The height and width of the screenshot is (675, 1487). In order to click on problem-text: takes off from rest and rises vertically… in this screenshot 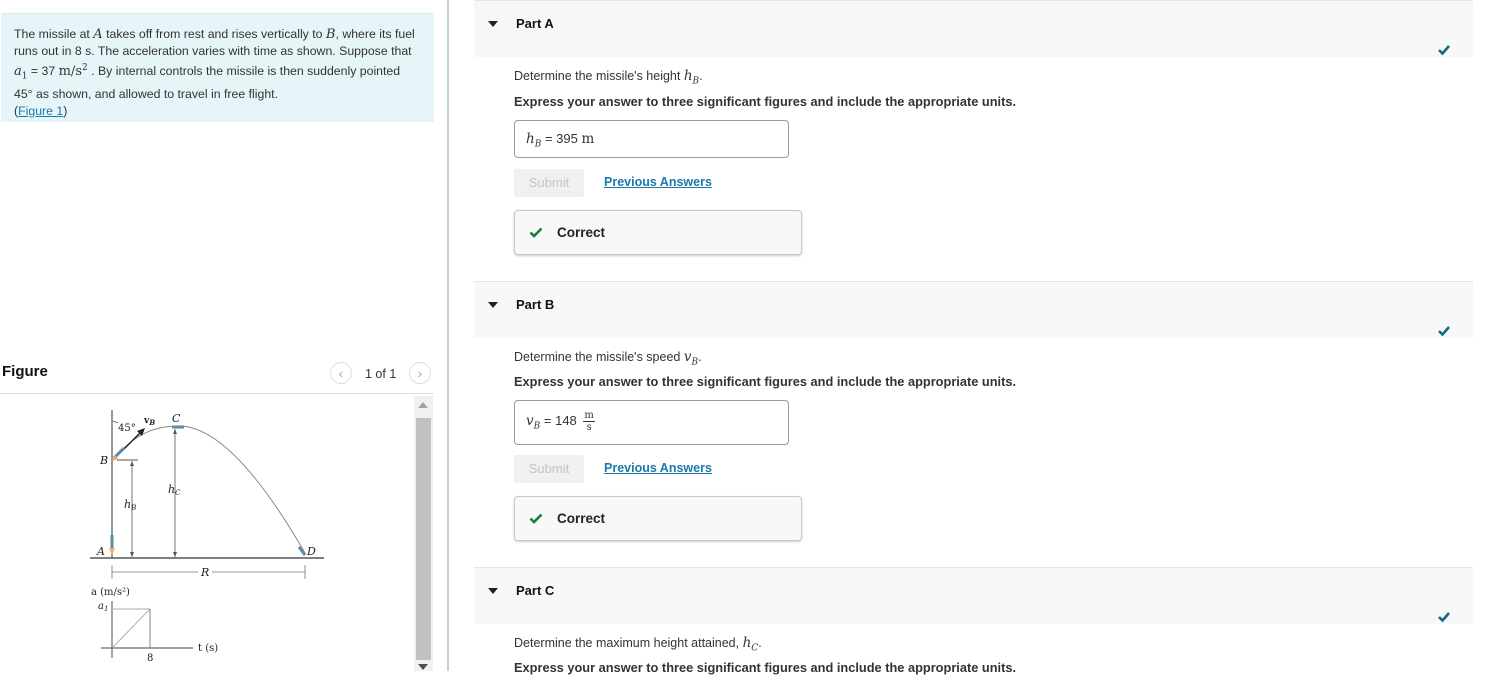, I will do `click(214, 34)`.